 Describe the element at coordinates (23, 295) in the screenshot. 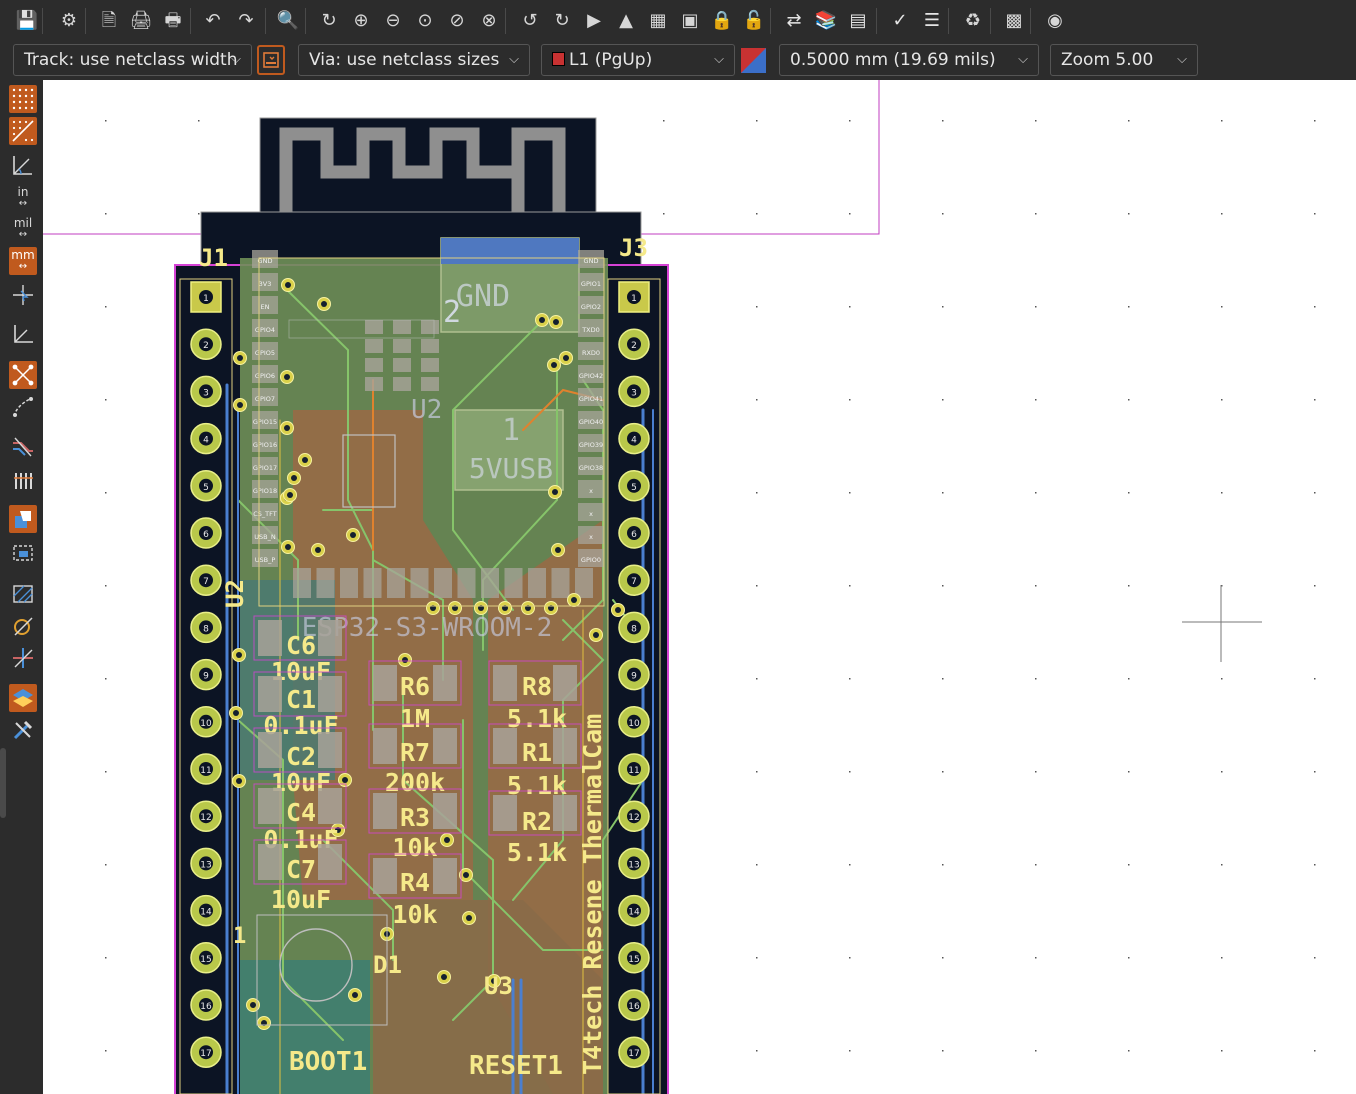

I see `cursor-shape-button` at that location.